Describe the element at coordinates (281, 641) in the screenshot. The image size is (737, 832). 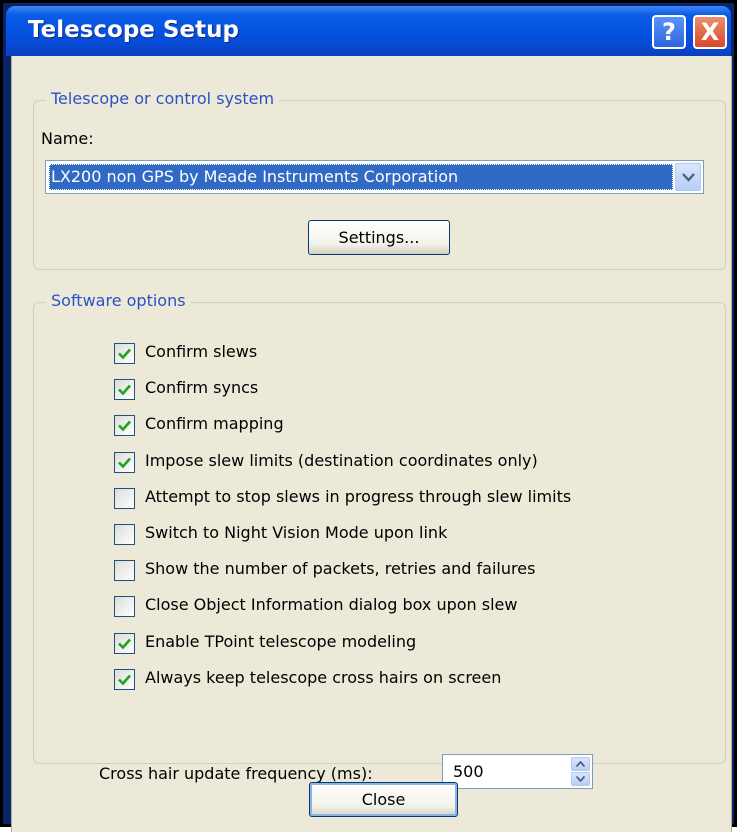
I see `option-label: Enable TPoint telescope modeling` at that location.